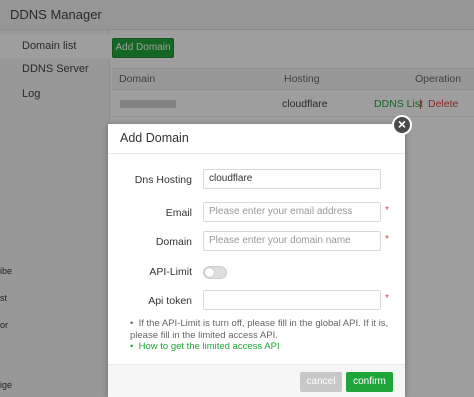  What do you see at coordinates (292, 300) in the screenshot?
I see `api-token-field` at bounding box center [292, 300].